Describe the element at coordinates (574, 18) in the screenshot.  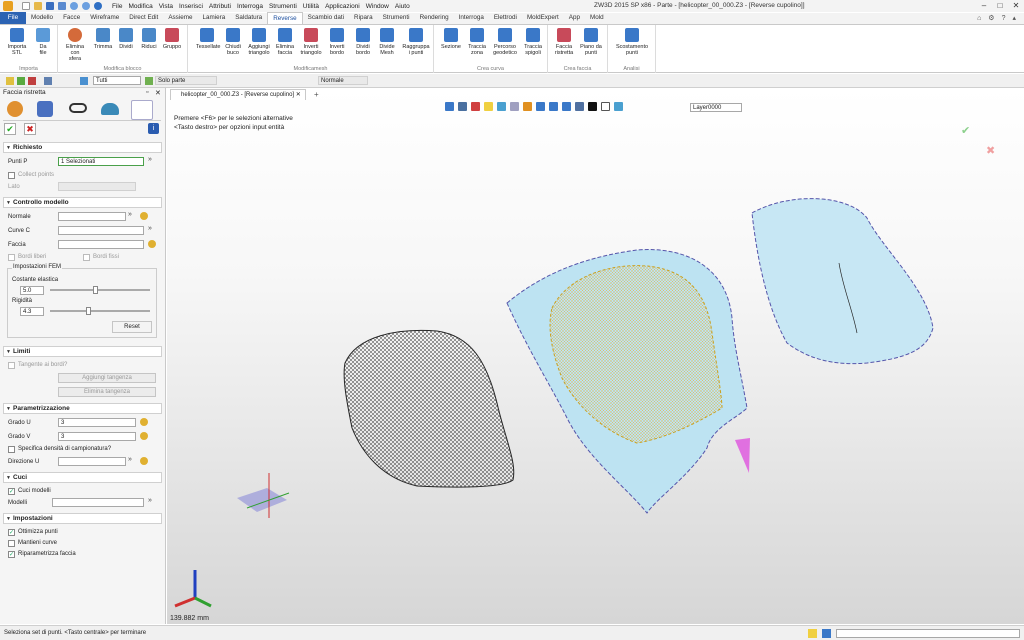
I see `tab-app: App` at that location.